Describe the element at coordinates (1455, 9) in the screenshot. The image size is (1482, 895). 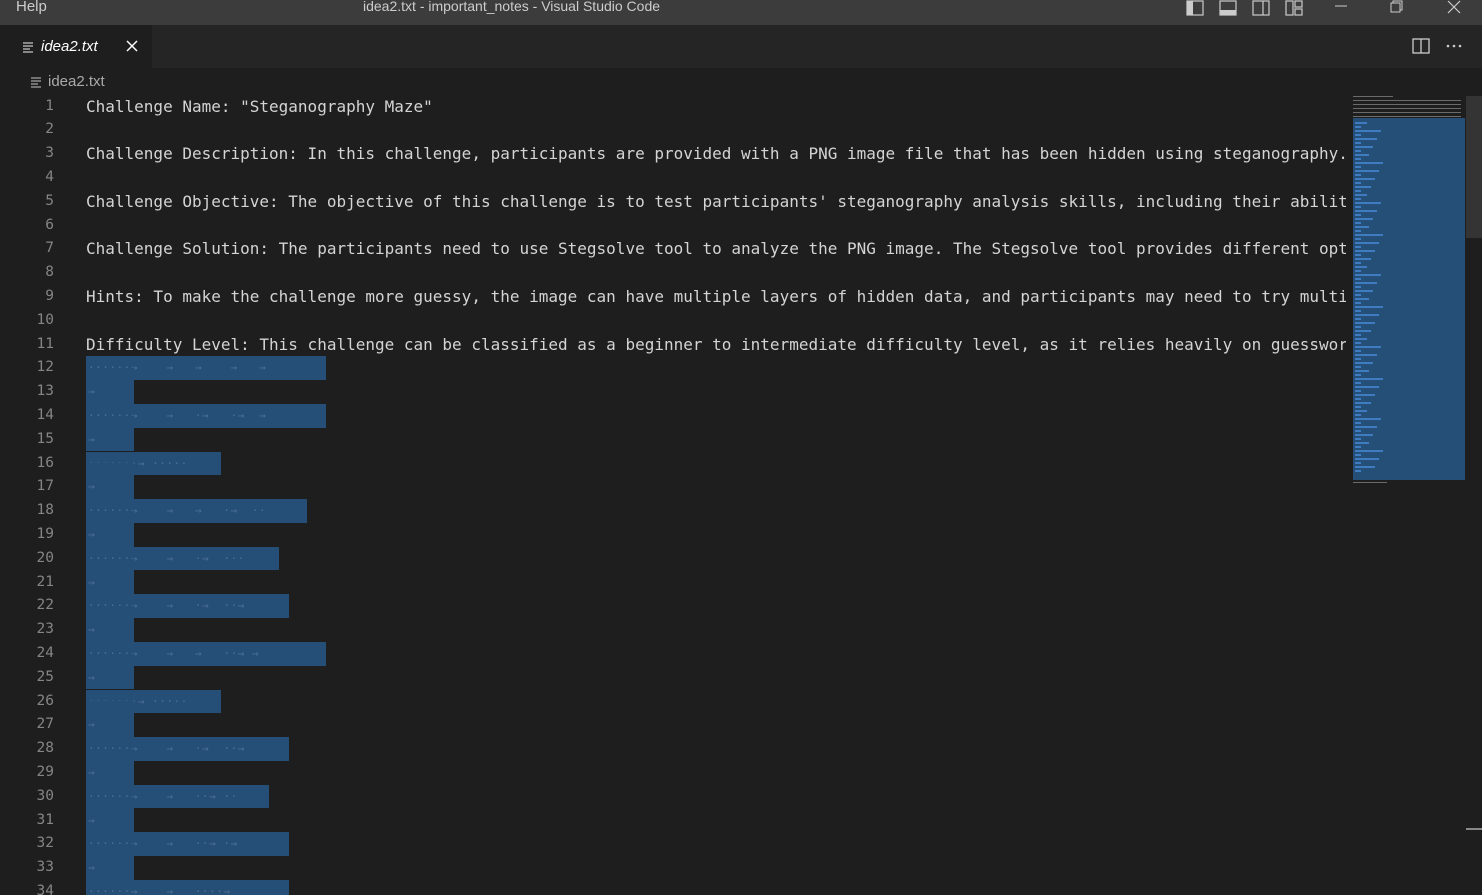
I see `close-window-icon` at that location.